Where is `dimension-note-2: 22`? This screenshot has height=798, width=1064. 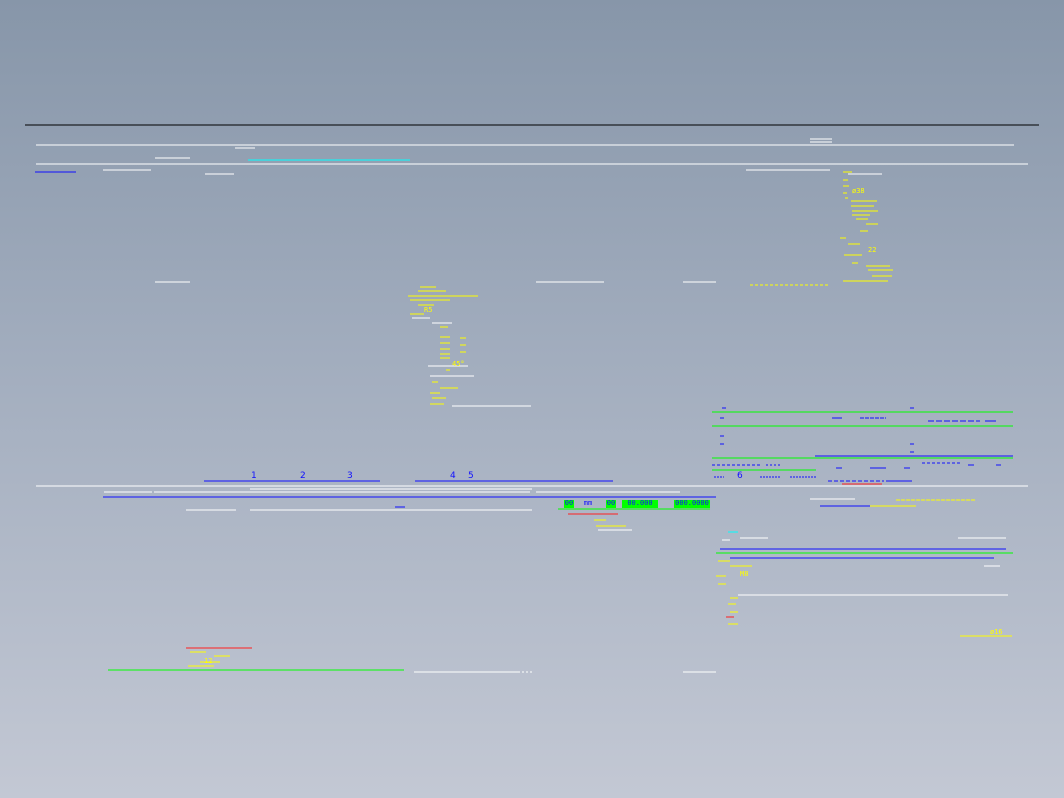
dimension-note-2: 22 is located at coordinates (872, 250).